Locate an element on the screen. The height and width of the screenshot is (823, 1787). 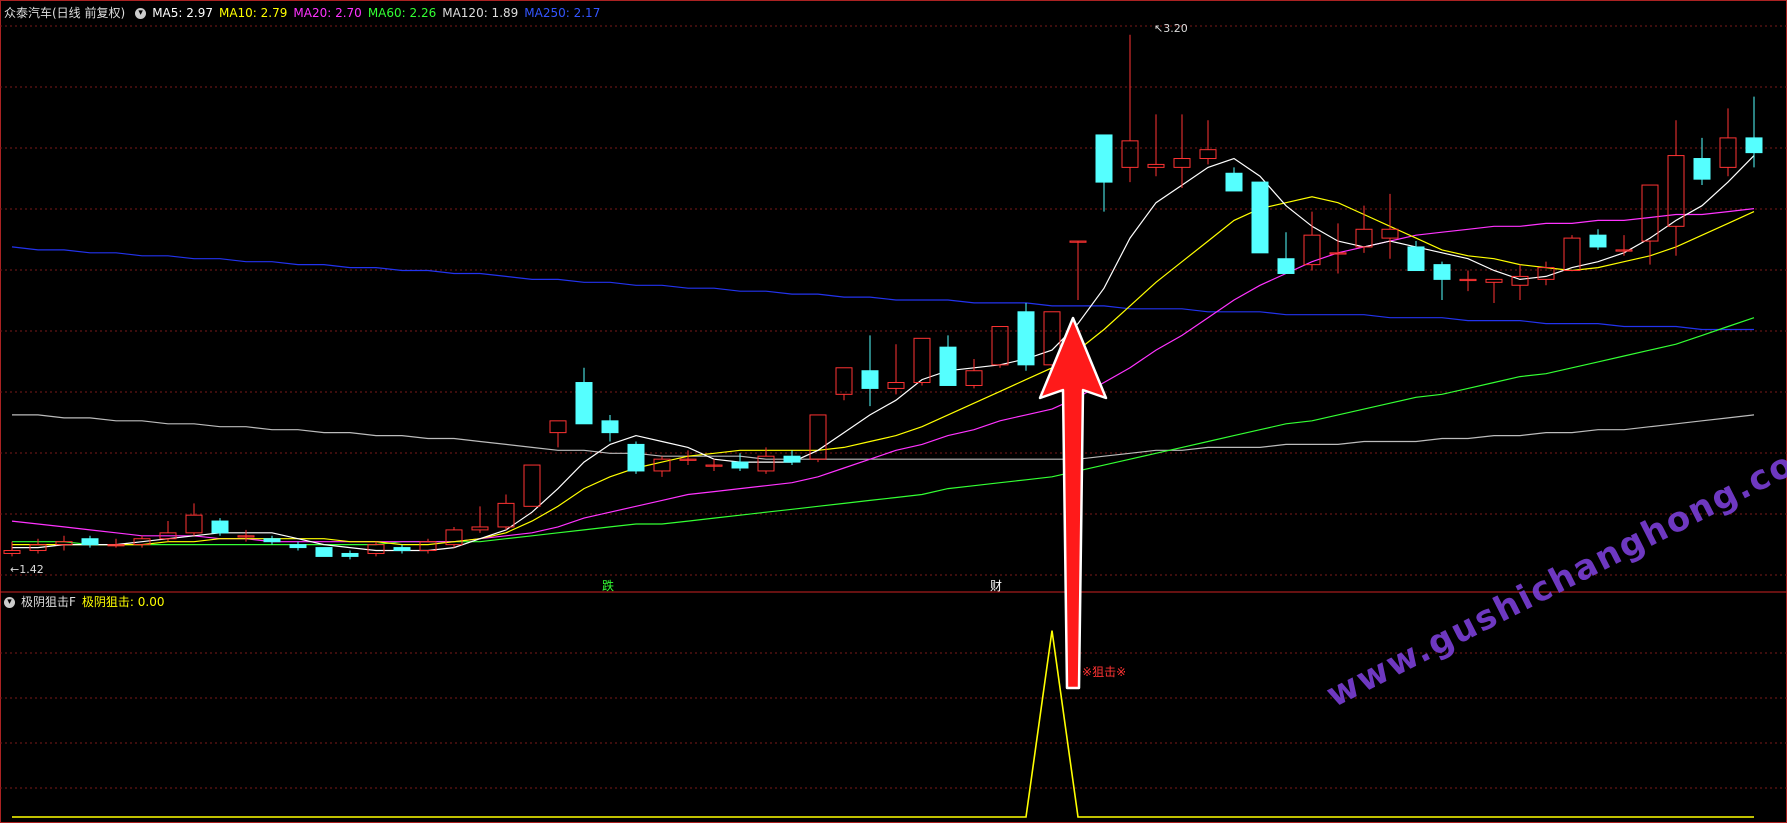
red-arrow is located at coordinates (1073, 503).